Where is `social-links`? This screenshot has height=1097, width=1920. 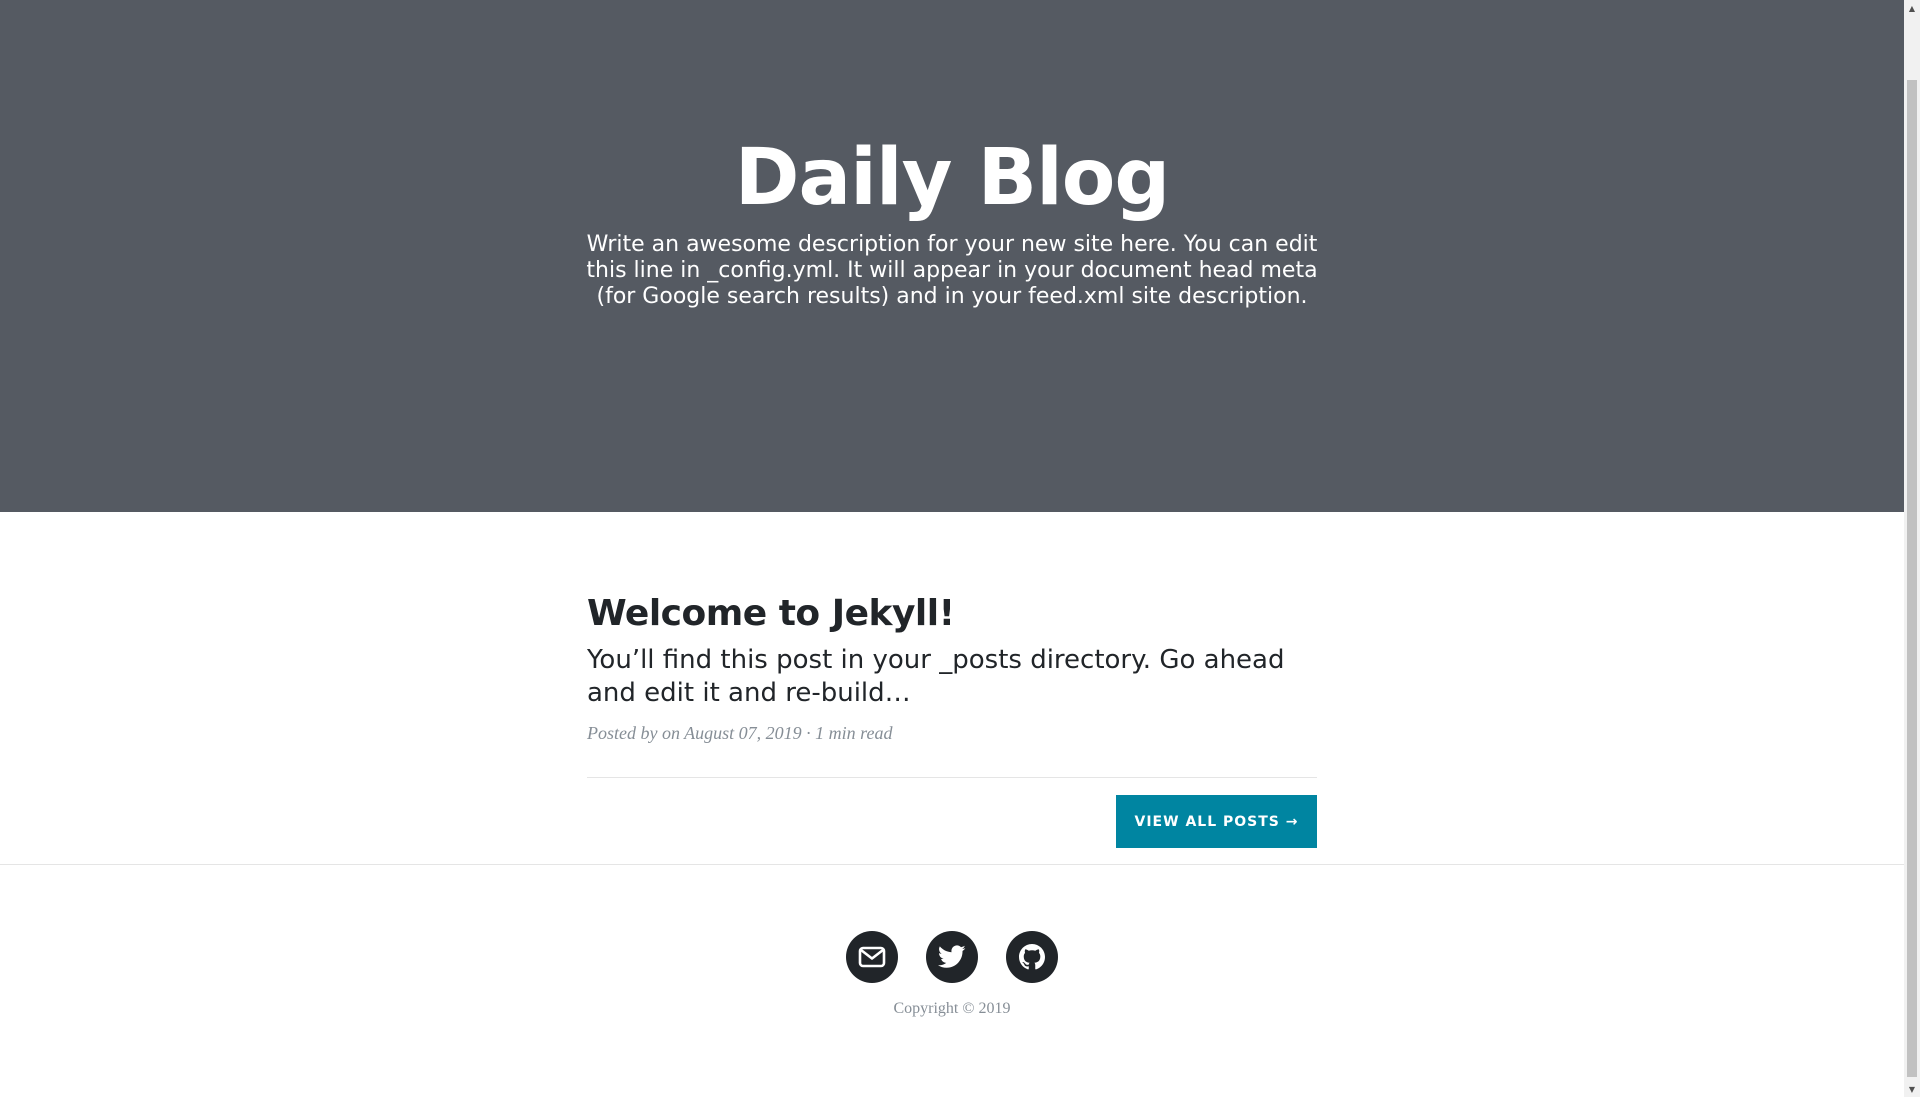
social-links is located at coordinates (952, 957).